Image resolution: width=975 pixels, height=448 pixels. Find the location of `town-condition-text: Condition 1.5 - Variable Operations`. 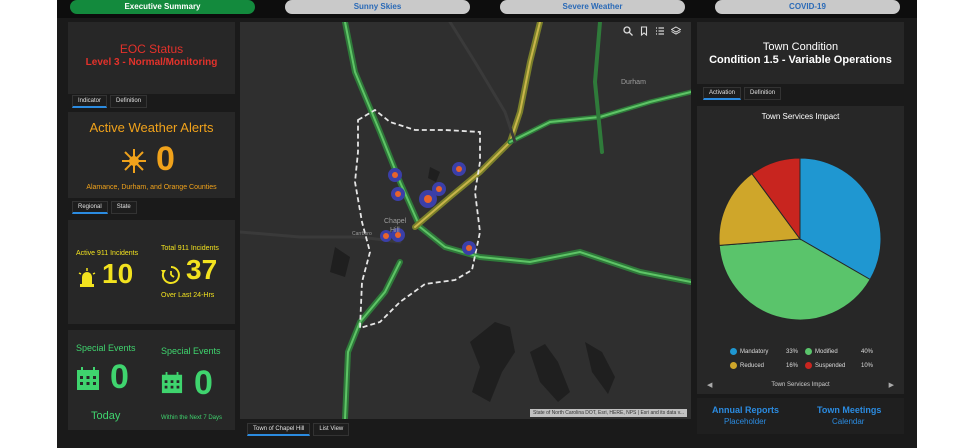

town-condition-text: Condition 1.5 - Variable Operations is located at coordinates (800, 60).